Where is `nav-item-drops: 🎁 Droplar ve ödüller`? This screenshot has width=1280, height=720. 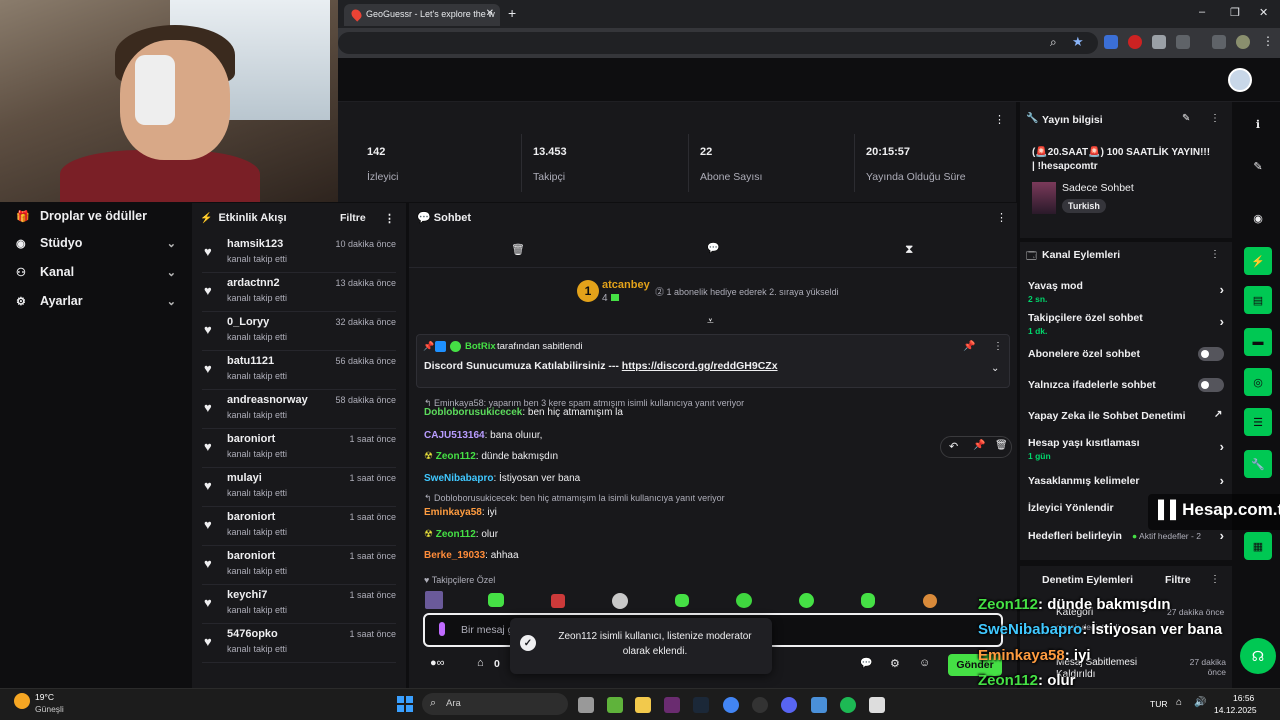 nav-item-drops: 🎁 Droplar ve ödüller is located at coordinates (96, 216).